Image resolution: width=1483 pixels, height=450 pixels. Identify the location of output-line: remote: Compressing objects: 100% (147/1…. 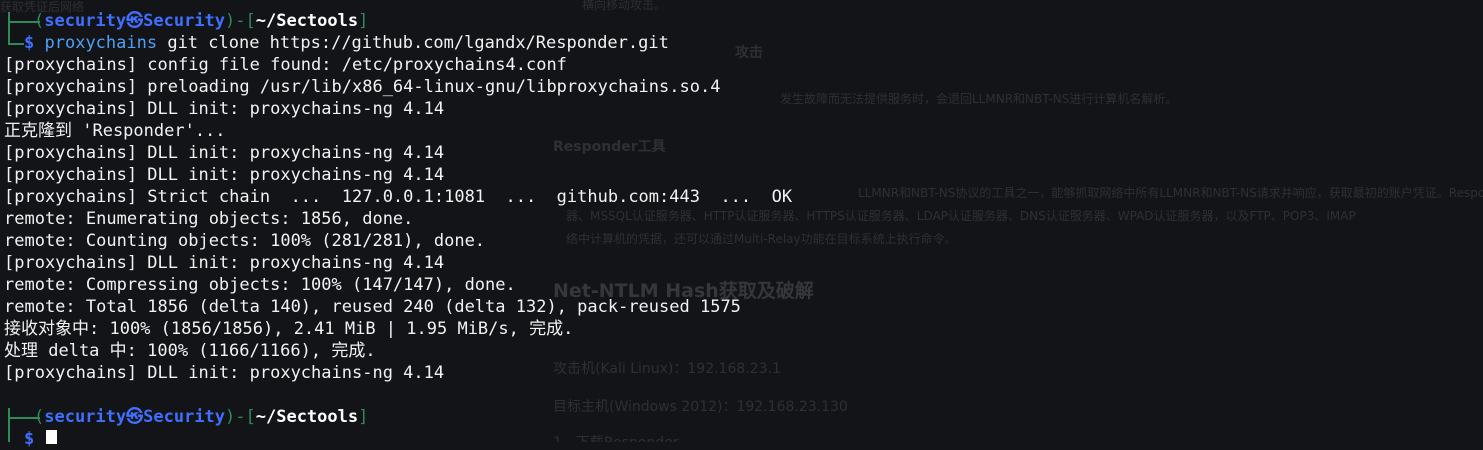
(260, 285).